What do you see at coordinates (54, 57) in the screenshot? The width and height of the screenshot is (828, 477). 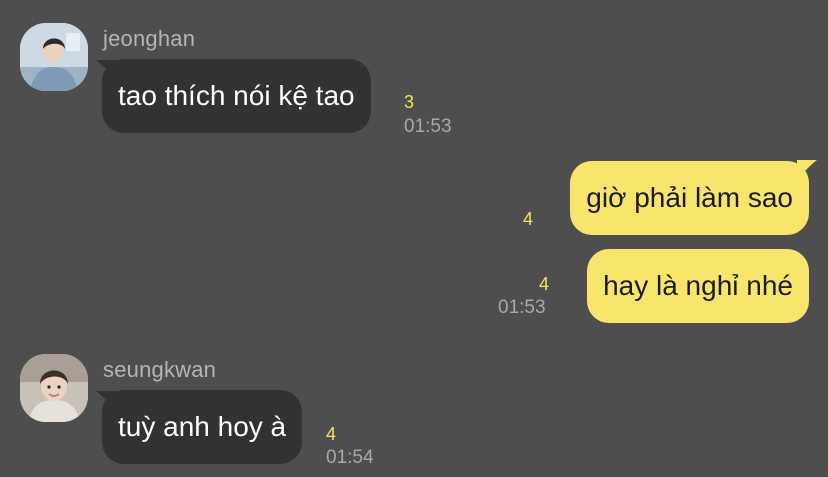 I see `avatar-jeonghan` at bounding box center [54, 57].